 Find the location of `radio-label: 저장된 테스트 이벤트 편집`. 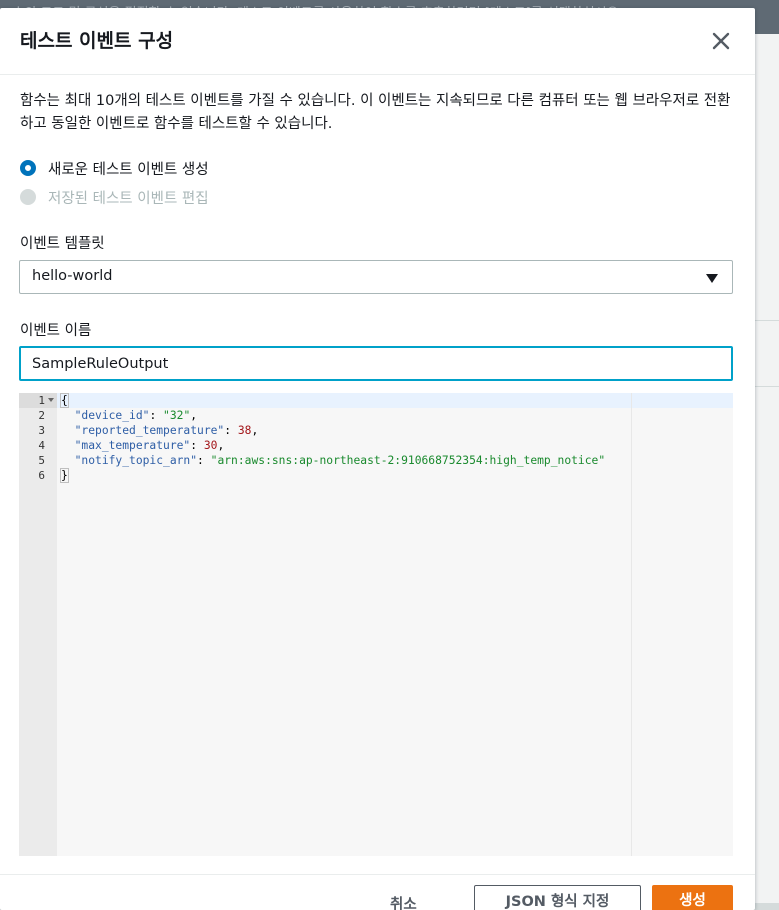

radio-label: 저장된 테스트 이벤트 편집 is located at coordinates (128, 198).